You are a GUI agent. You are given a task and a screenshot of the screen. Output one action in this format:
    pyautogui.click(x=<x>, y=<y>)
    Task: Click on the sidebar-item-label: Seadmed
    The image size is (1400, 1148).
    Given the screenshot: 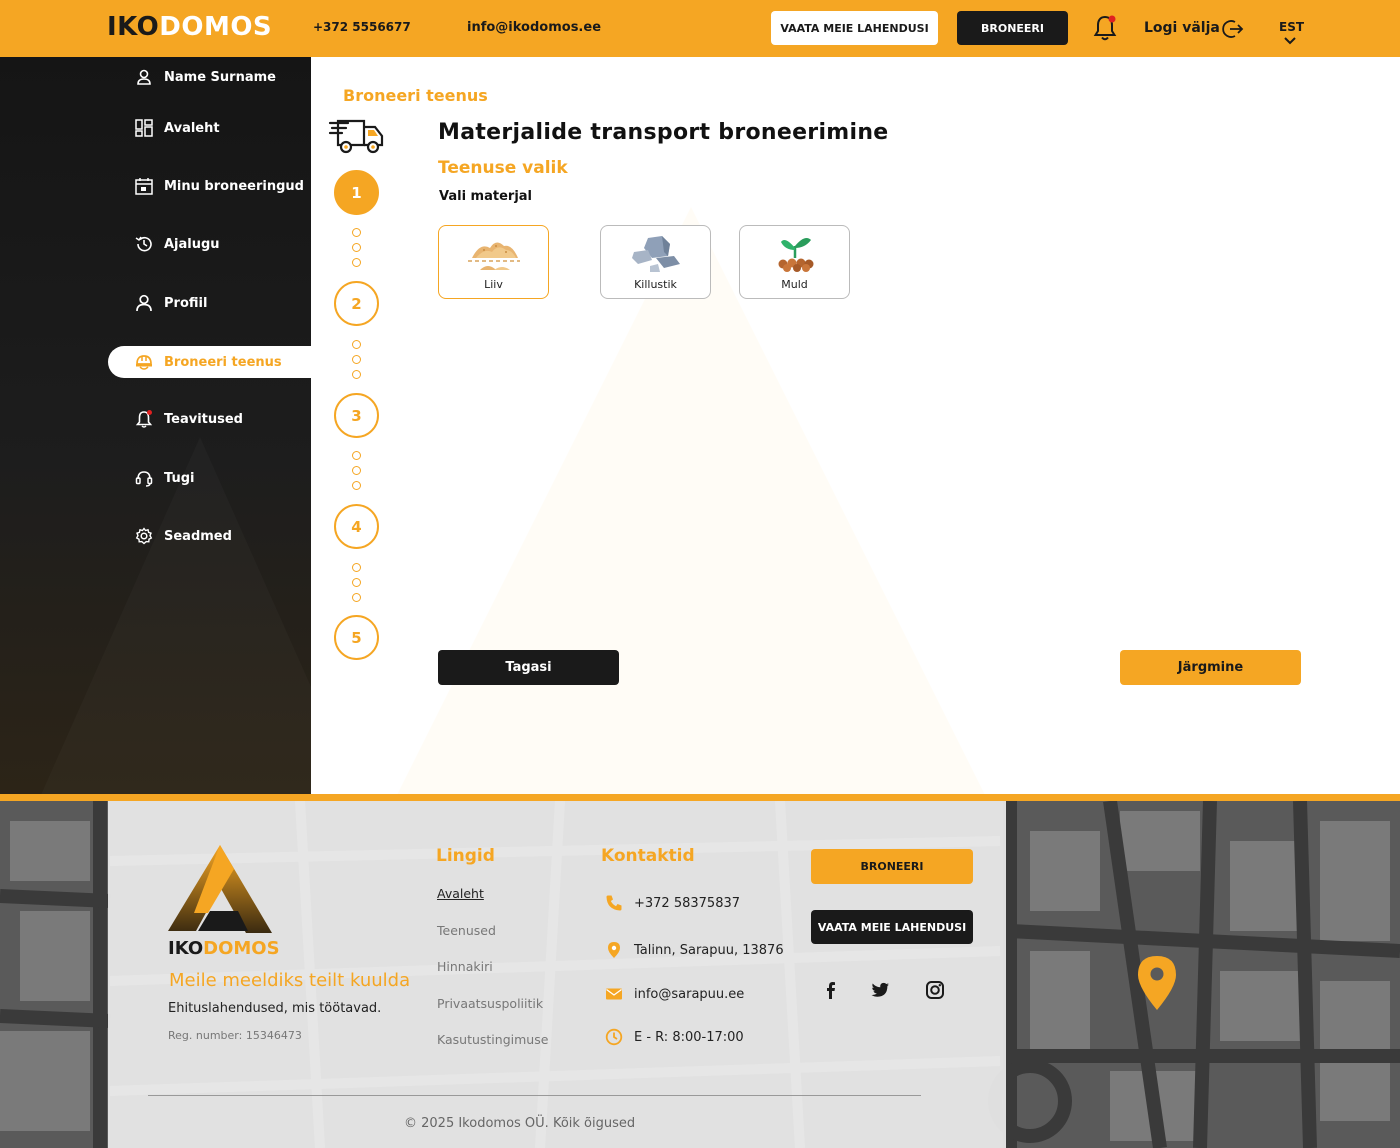 What is the action you would take?
    pyautogui.click(x=198, y=536)
    